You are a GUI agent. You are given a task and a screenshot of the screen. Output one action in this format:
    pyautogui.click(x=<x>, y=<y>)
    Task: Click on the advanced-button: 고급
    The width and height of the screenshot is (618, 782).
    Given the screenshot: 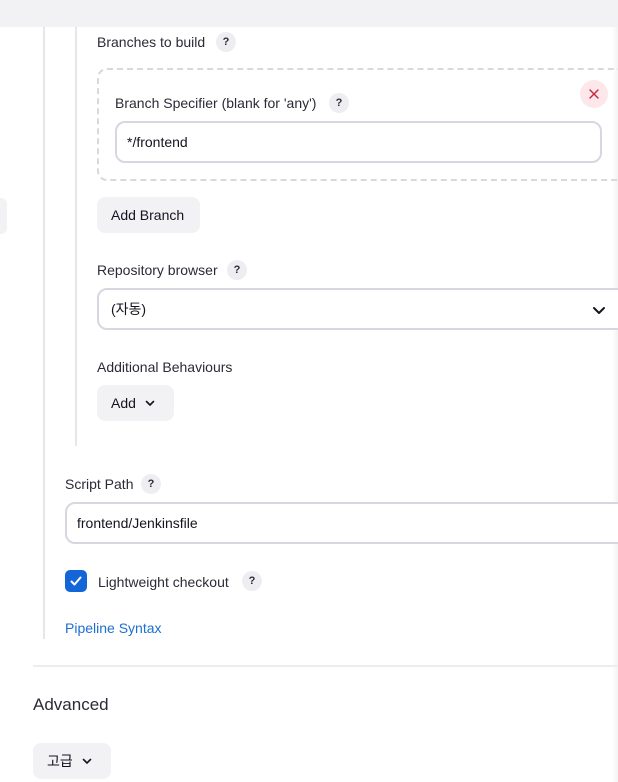 What is the action you would take?
    pyautogui.click(x=72, y=761)
    